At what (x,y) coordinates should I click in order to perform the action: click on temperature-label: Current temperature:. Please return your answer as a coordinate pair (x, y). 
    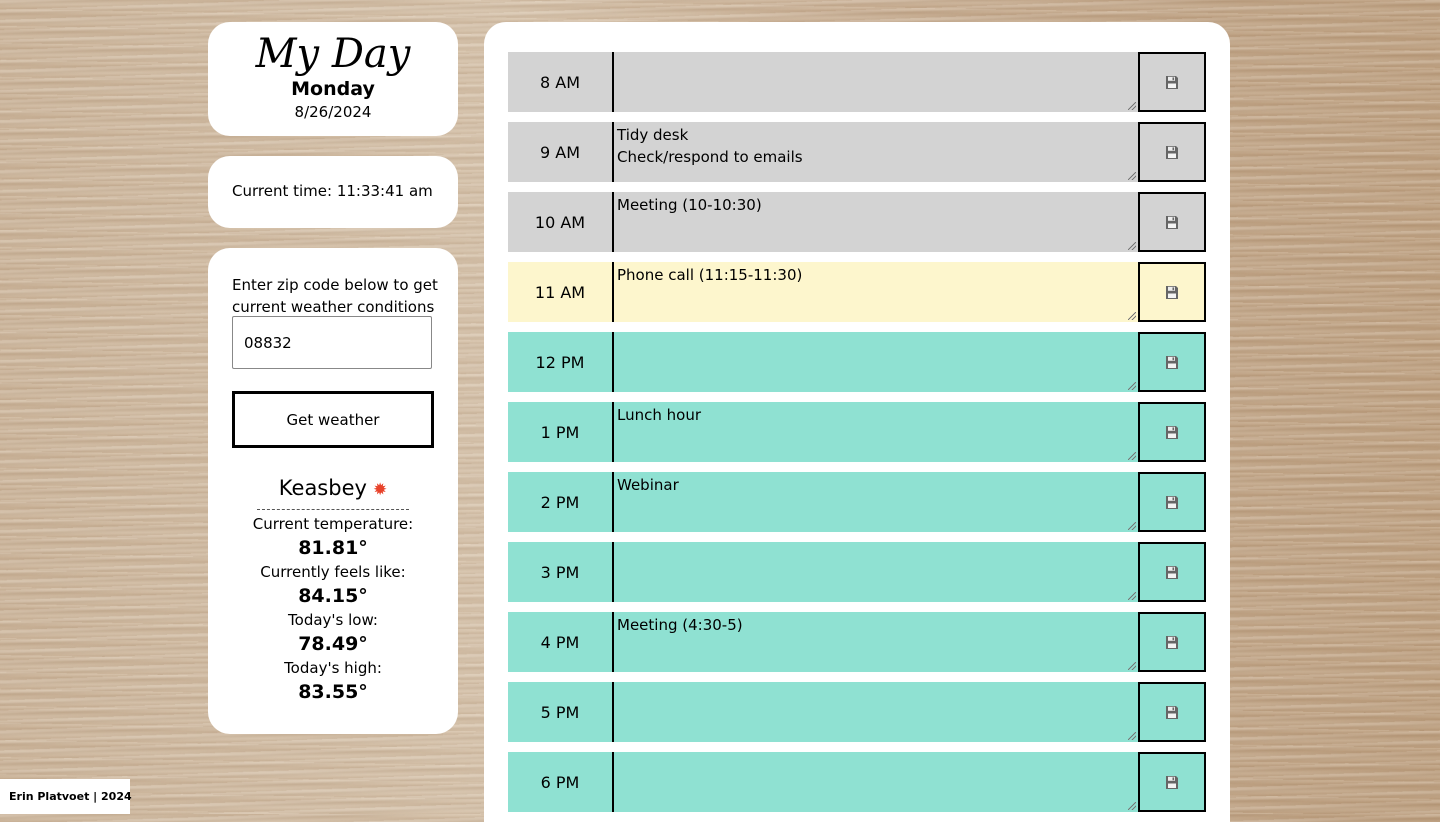
    Looking at the image, I should click on (333, 524).